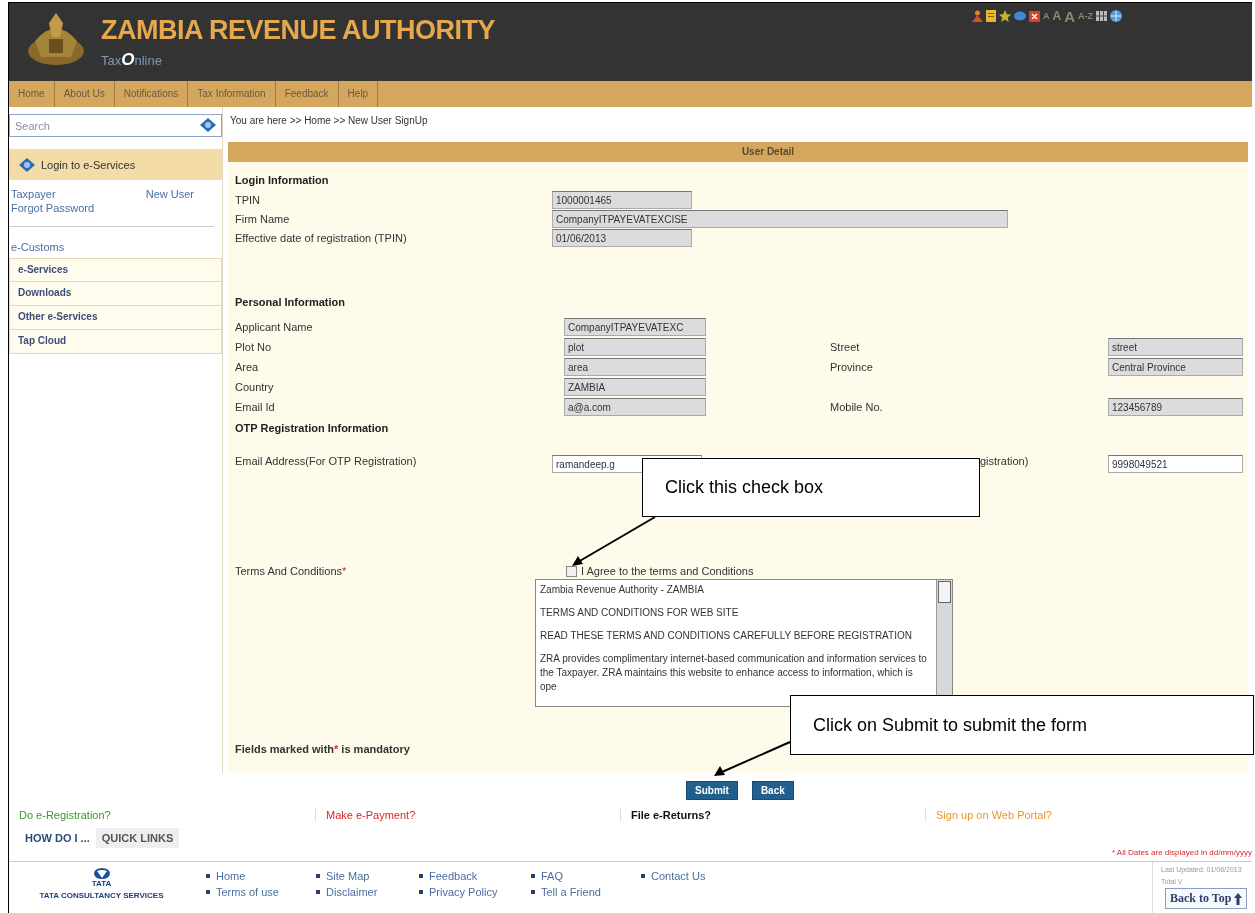  Describe the element at coordinates (1034, 16) in the screenshot. I see `close-icon` at that location.